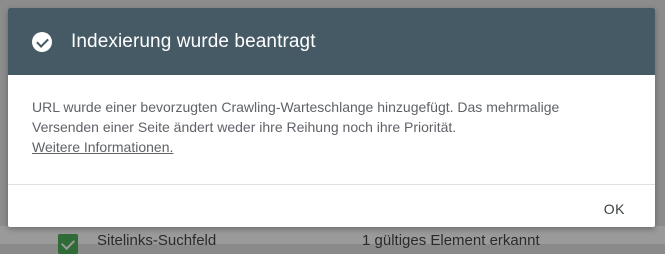 This screenshot has width=665, height=254. I want to click on background-row-label: Sitelinks-Suchfeld, so click(157, 240).